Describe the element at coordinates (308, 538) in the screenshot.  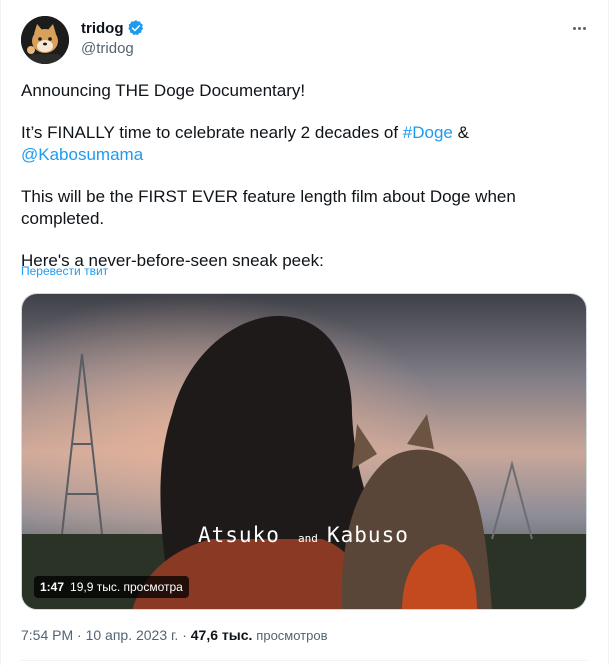
I see `video-caption-mid: and` at that location.